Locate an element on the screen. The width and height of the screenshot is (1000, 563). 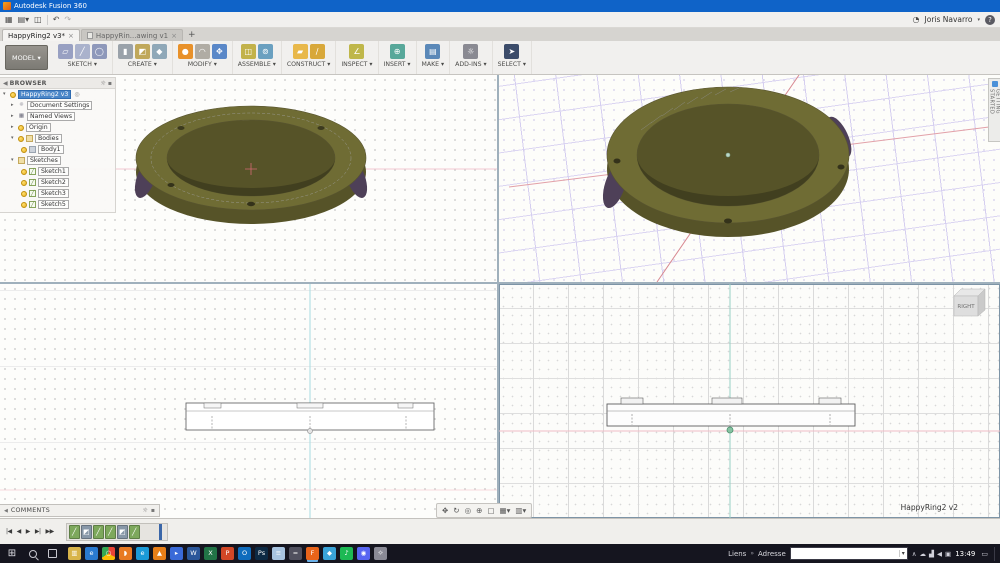
undo-icon: ↶ is located at coordinates (56, 19).